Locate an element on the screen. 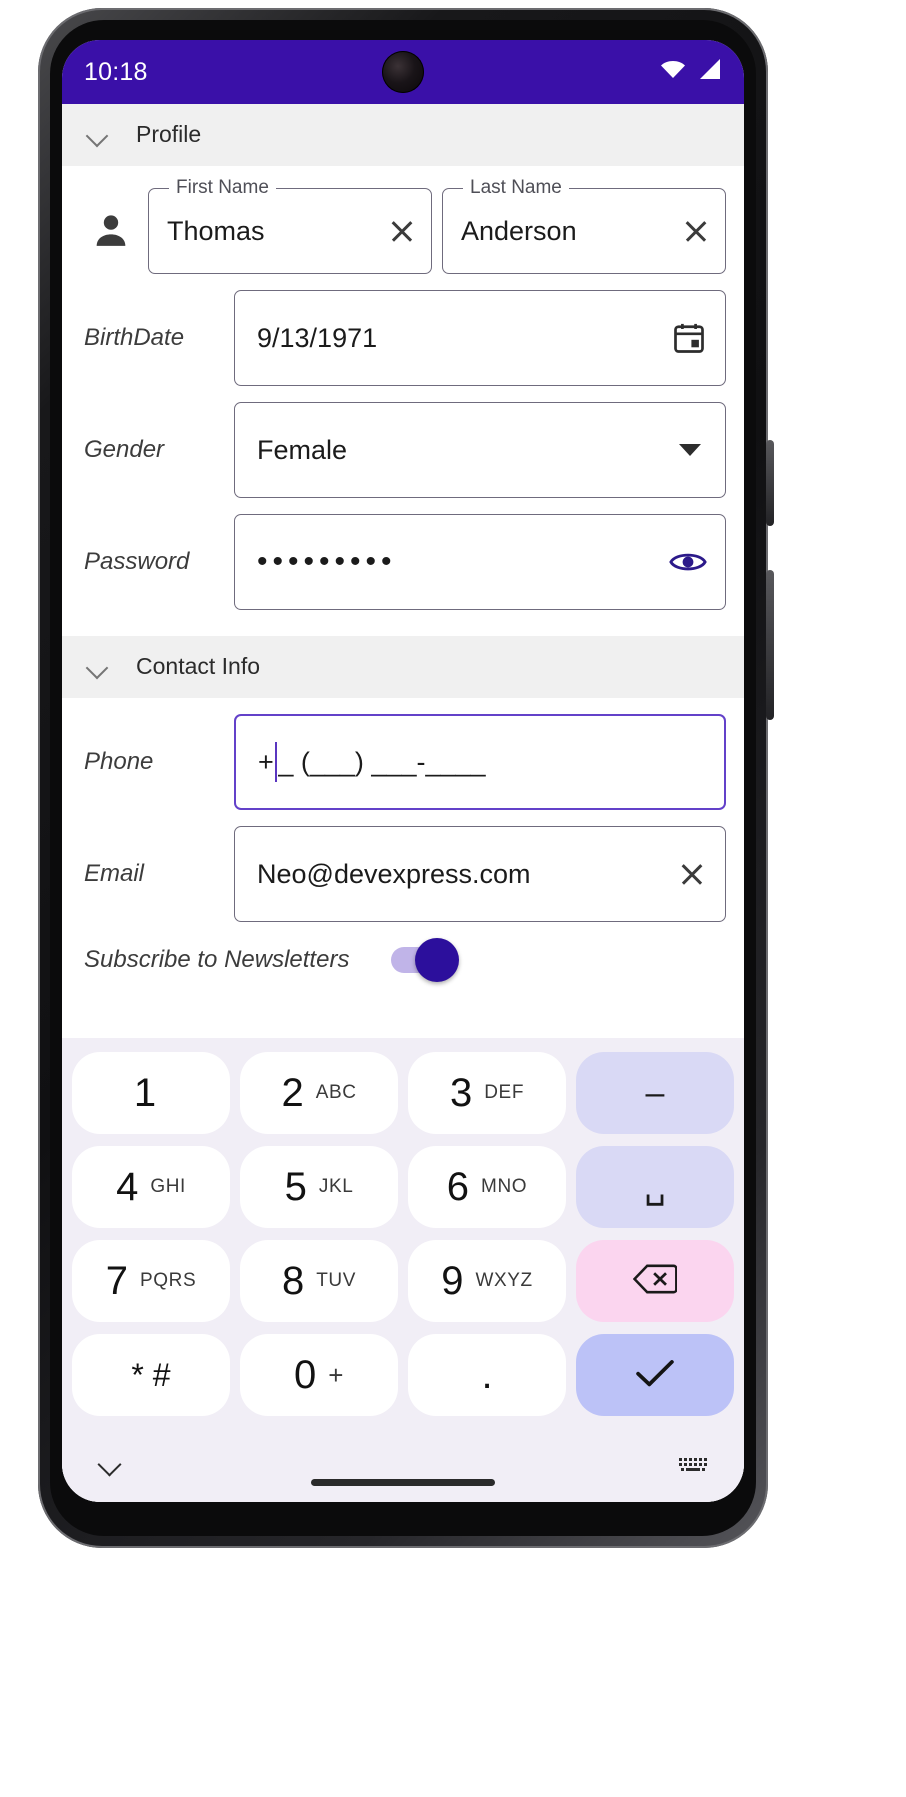 The width and height of the screenshot is (906, 1797). eye-icon is located at coordinates (688, 562).